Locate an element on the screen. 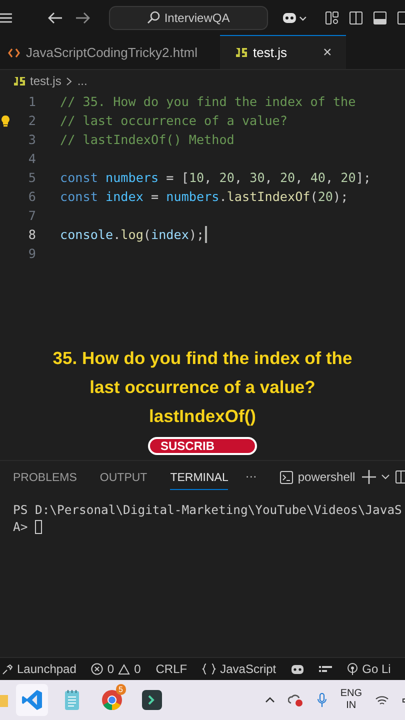 This screenshot has height=720, width=405. terminal-cursor is located at coordinates (38, 527).